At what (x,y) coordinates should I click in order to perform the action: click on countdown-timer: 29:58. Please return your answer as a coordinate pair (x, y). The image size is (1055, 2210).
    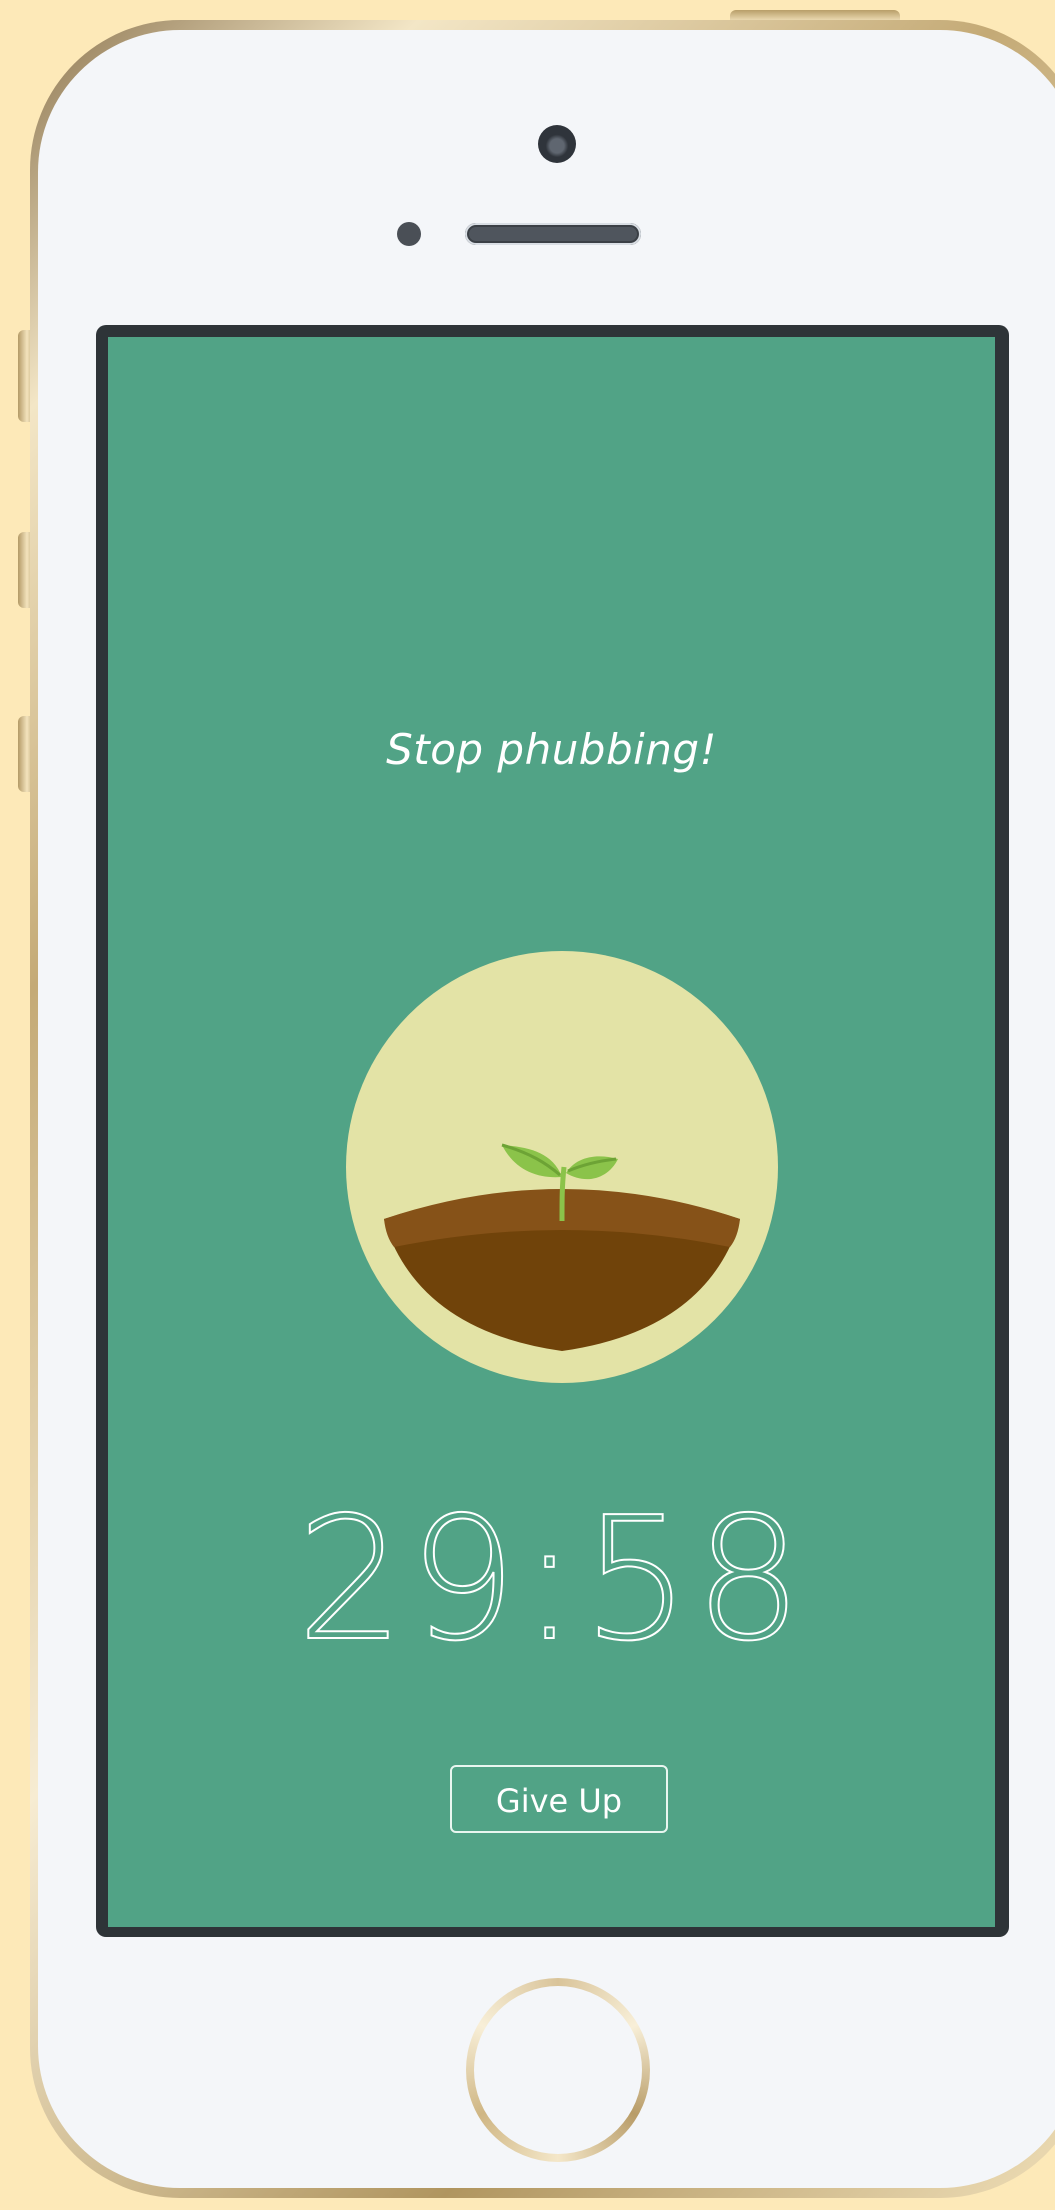
    Looking at the image, I should click on (551, 1580).